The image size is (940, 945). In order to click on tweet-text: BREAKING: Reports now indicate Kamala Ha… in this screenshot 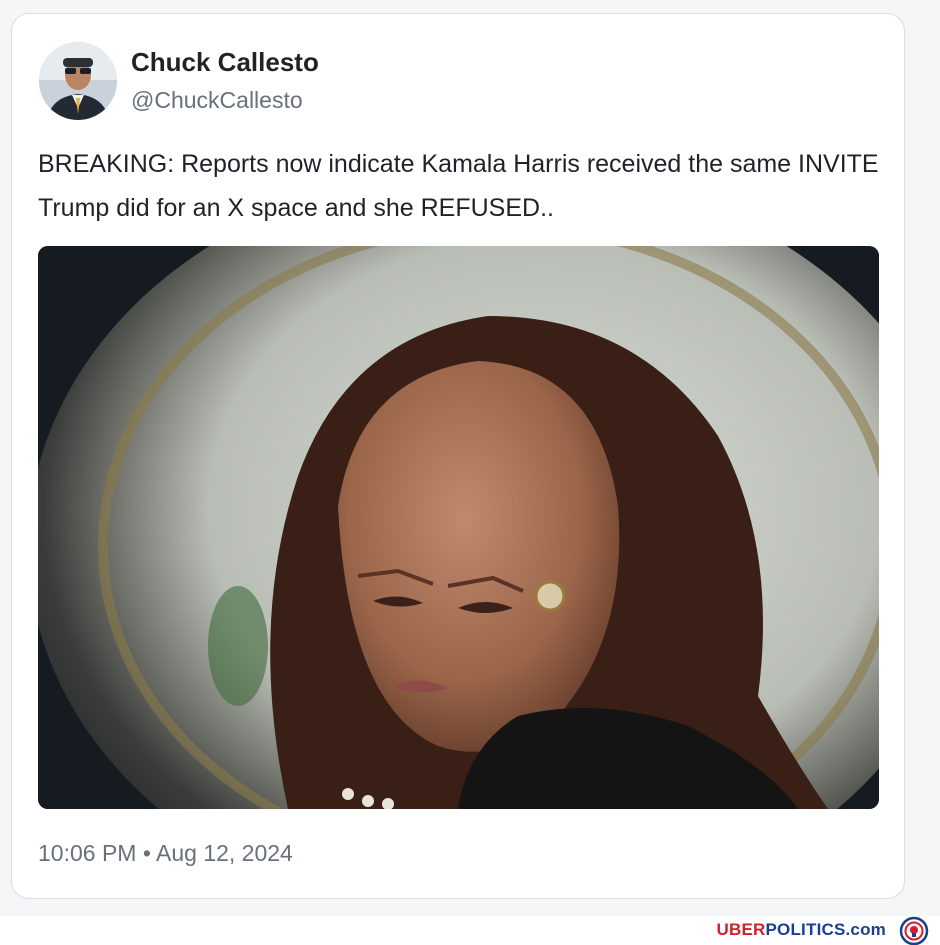, I will do `click(458, 186)`.